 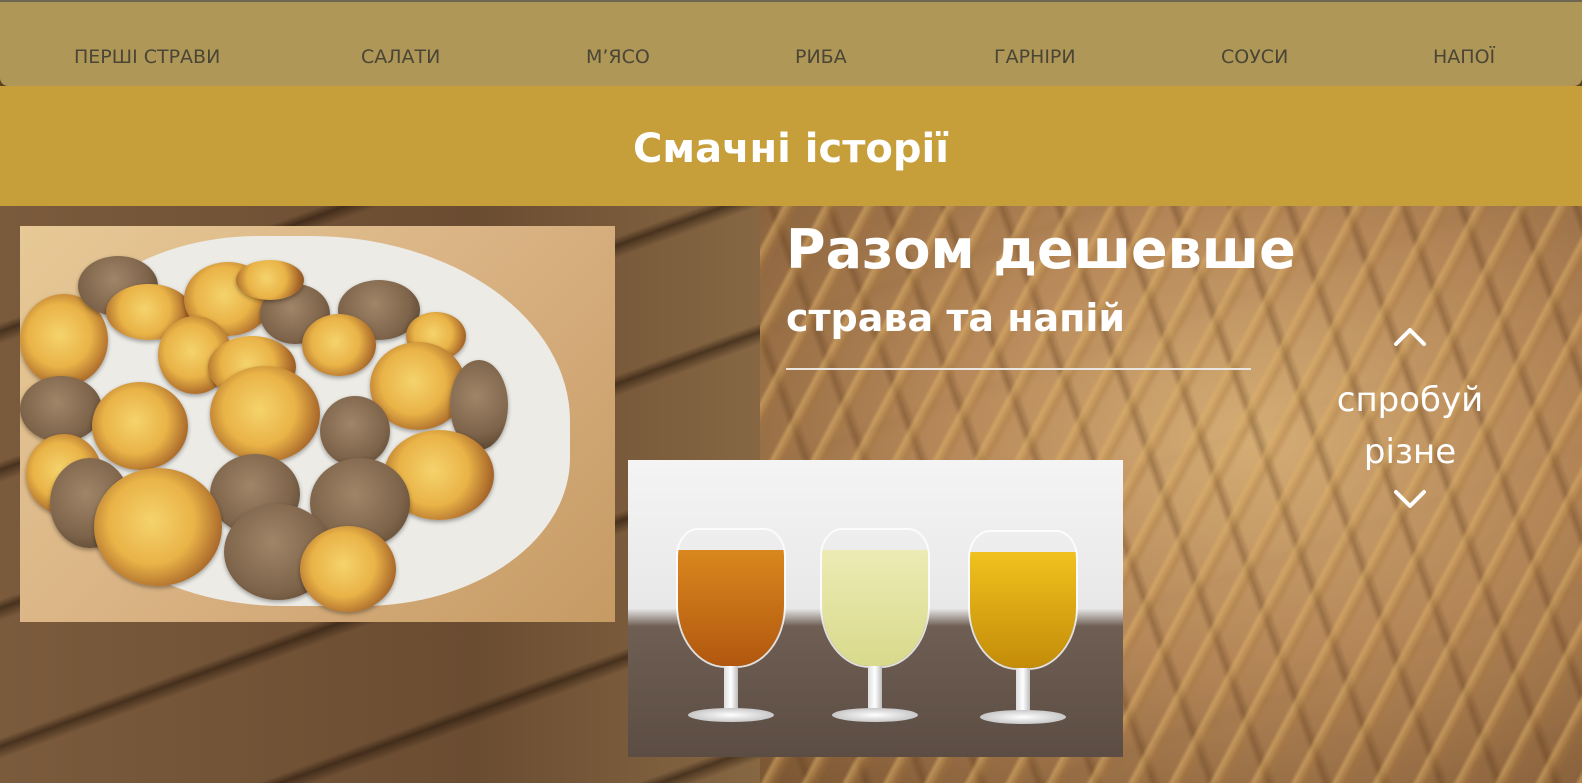 I want to click on switcher-label: спробуй різне, so click(x=1410, y=426).